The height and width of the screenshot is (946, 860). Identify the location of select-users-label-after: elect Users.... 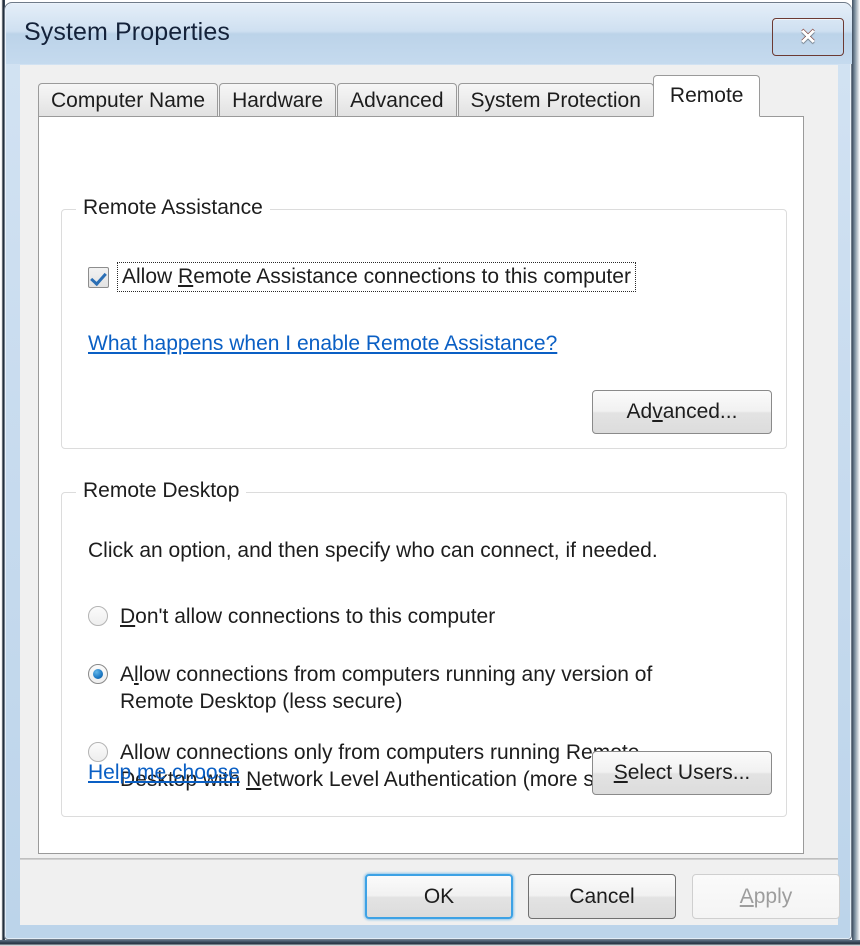
(689, 772).